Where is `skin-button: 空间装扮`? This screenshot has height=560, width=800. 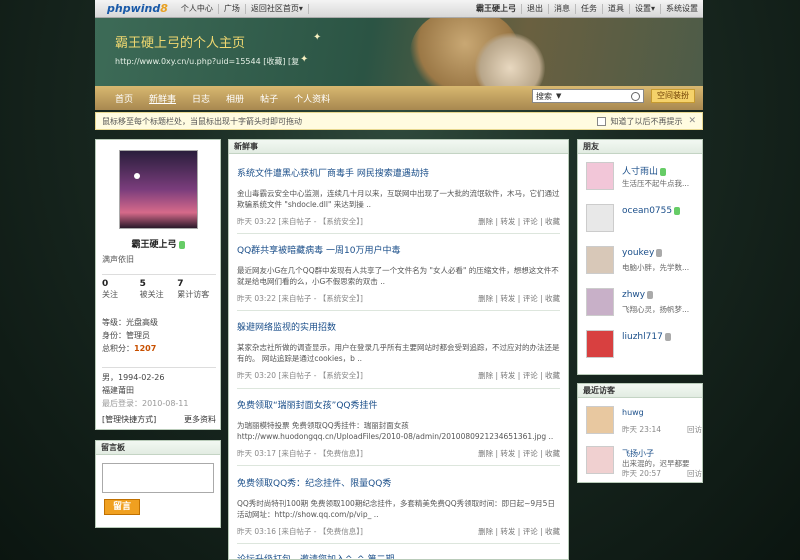
skin-button: 空间装扮 is located at coordinates (673, 96).